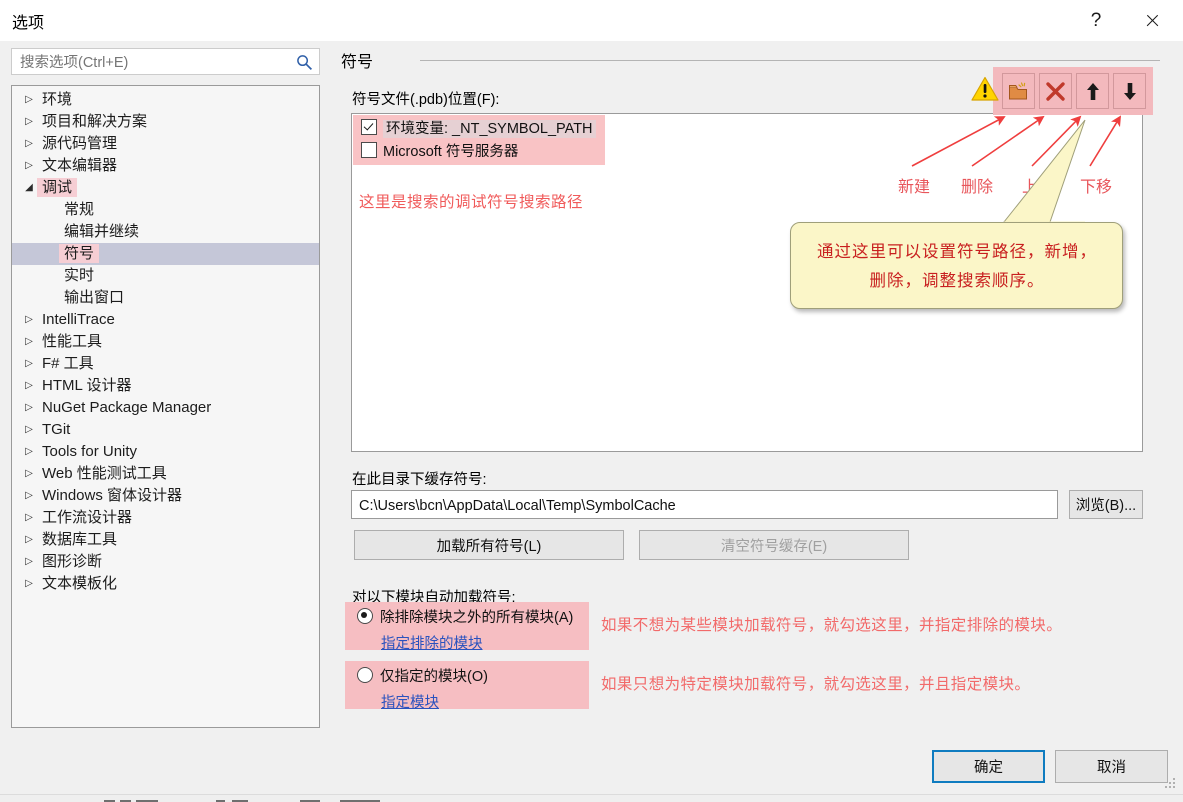 This screenshot has height=802, width=1183. What do you see at coordinates (165, 364) in the screenshot?
I see `tree-item: ▷ F# 工具` at bounding box center [165, 364].